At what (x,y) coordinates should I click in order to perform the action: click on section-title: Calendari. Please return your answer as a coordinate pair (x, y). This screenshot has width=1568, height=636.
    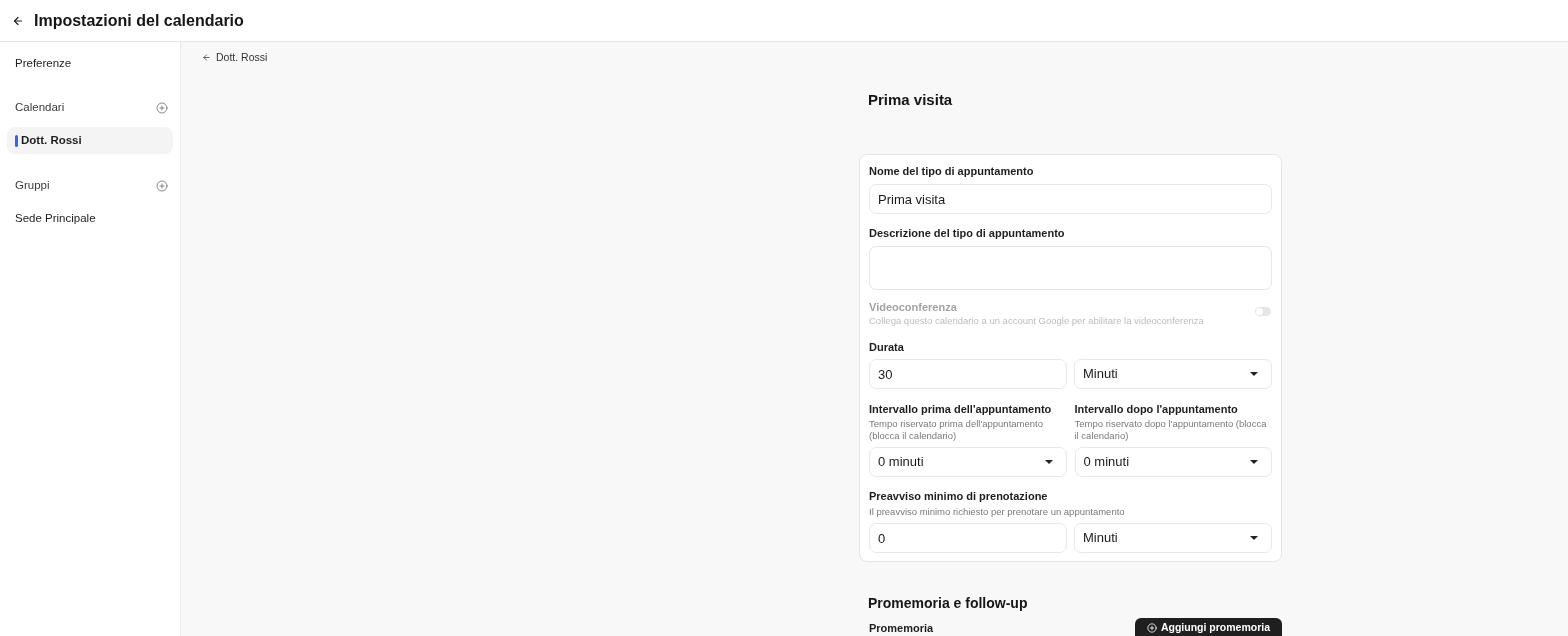
    Looking at the image, I should click on (40, 108).